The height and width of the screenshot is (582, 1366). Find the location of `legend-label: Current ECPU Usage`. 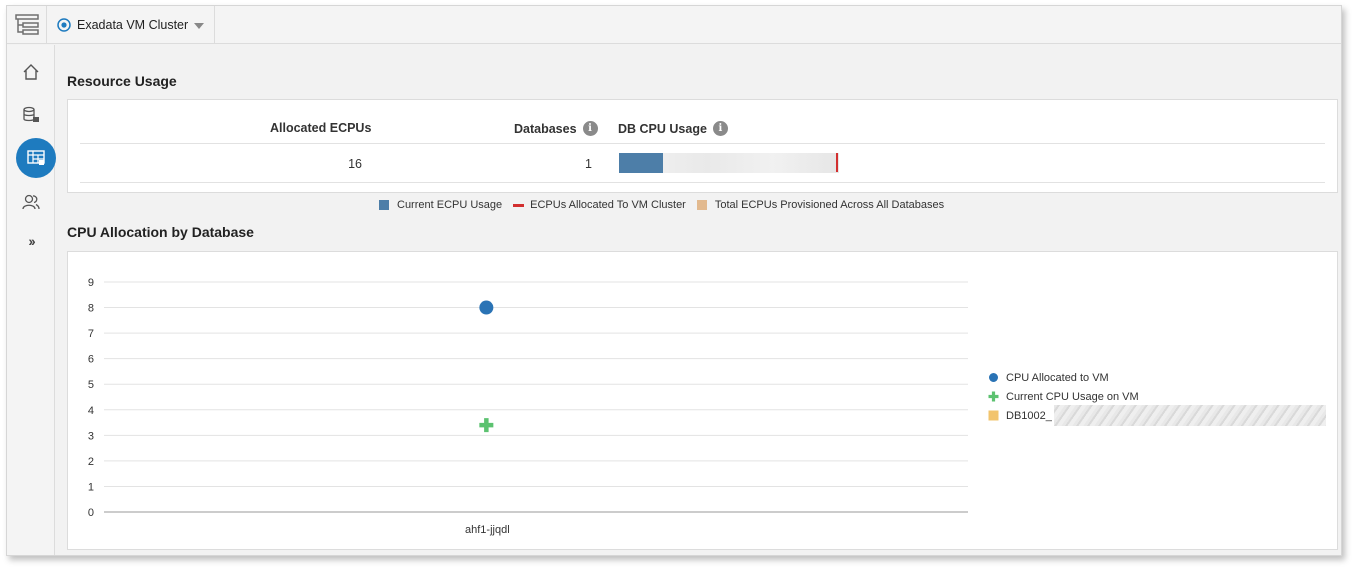

legend-label: Current ECPU Usage is located at coordinates (450, 205).